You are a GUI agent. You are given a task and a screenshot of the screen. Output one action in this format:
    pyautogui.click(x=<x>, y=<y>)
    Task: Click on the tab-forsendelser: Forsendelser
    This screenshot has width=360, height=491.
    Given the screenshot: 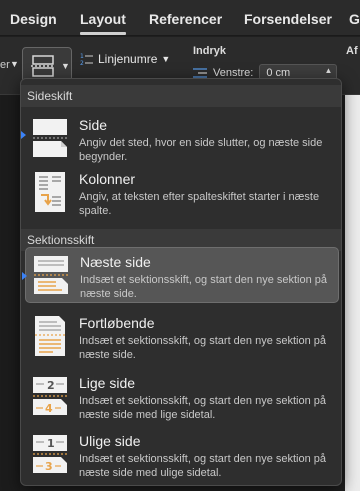 What is the action you would take?
    pyautogui.click(x=288, y=19)
    